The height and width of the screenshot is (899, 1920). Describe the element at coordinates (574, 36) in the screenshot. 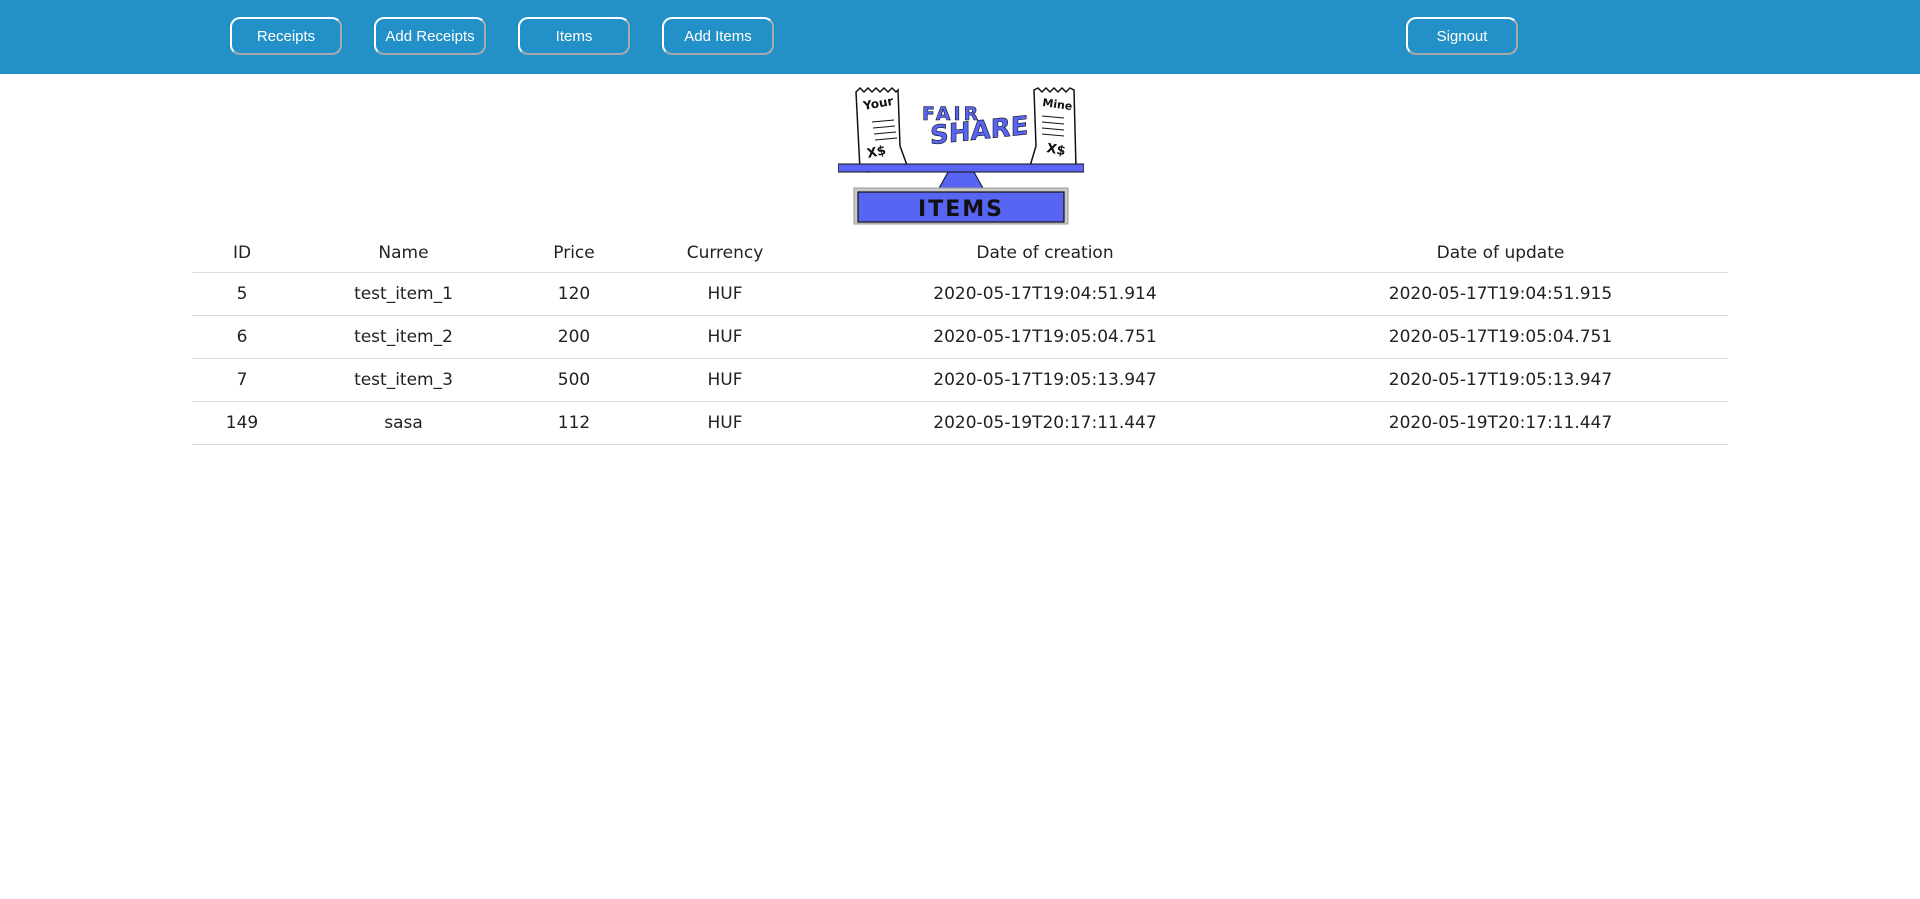

I see `items-button: Items` at that location.